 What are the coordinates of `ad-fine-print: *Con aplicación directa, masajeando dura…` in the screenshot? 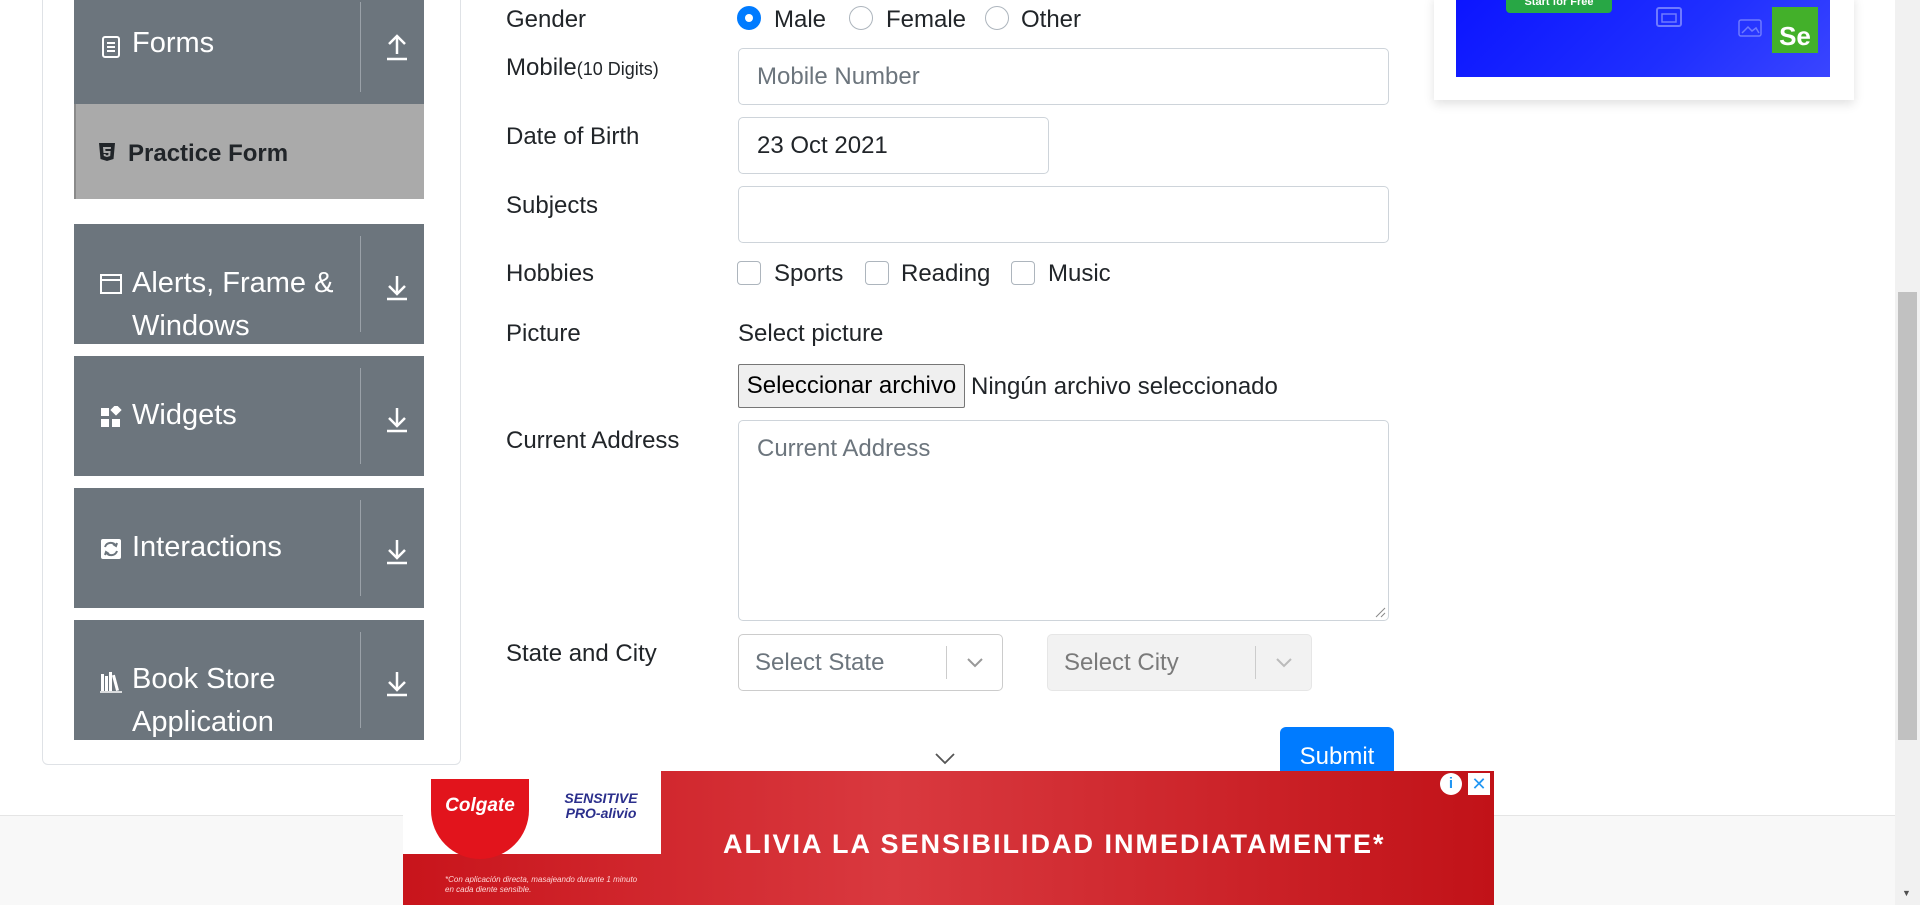 It's located at (541, 884).